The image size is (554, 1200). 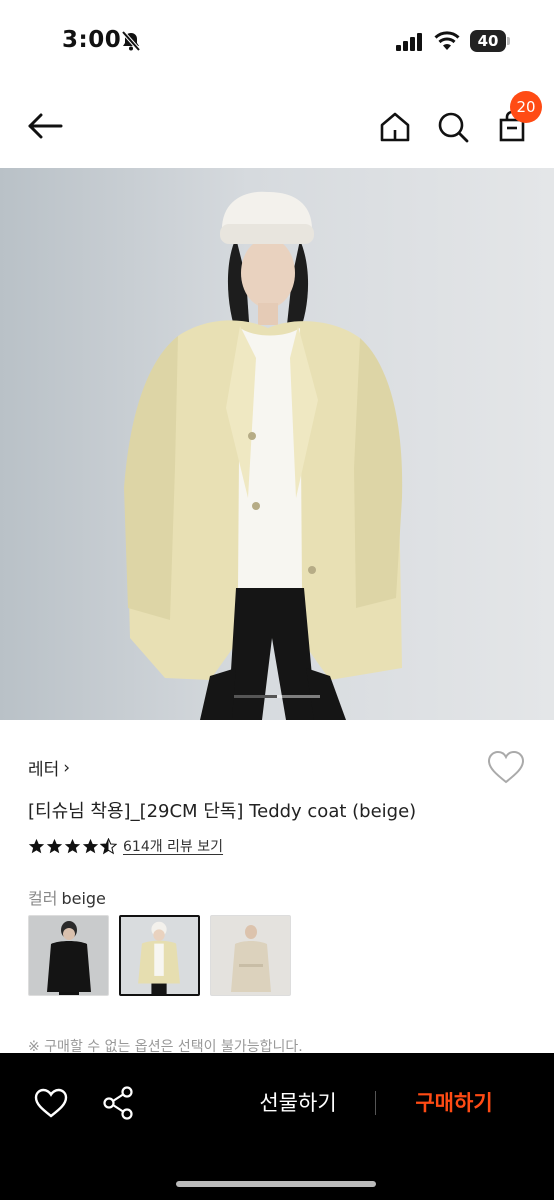 I want to click on cellular-signal-icon, so click(x=409, y=42).